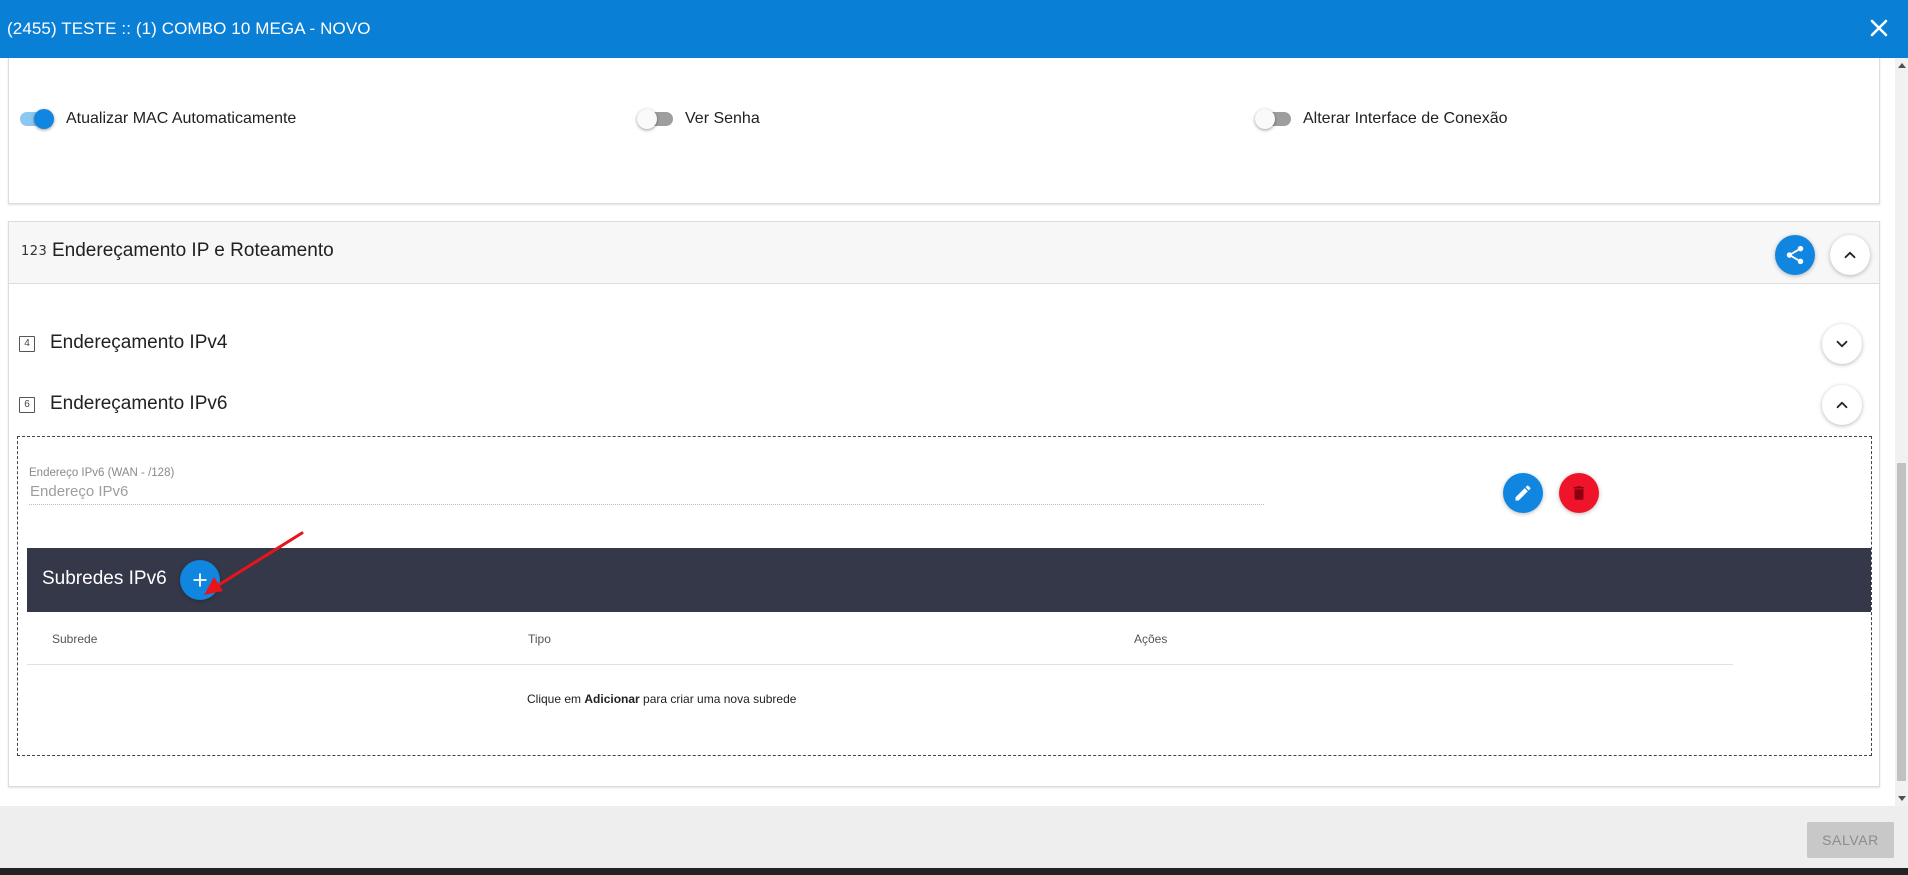  I want to click on show-password-toggle: Ver Senha, so click(698, 119).